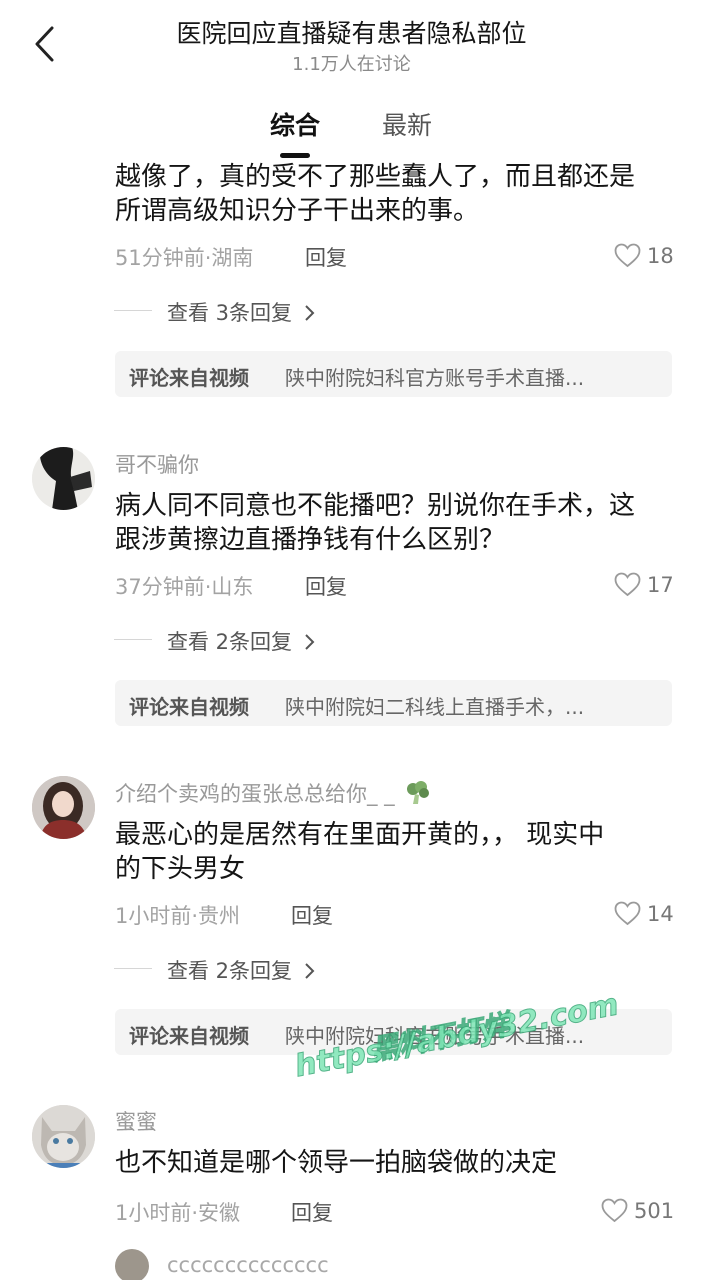 This screenshot has width=703, height=1280. What do you see at coordinates (310, 540) in the screenshot?
I see `comment-text: 跟涉黄擦边直播挣钱有什么区别？` at bounding box center [310, 540].